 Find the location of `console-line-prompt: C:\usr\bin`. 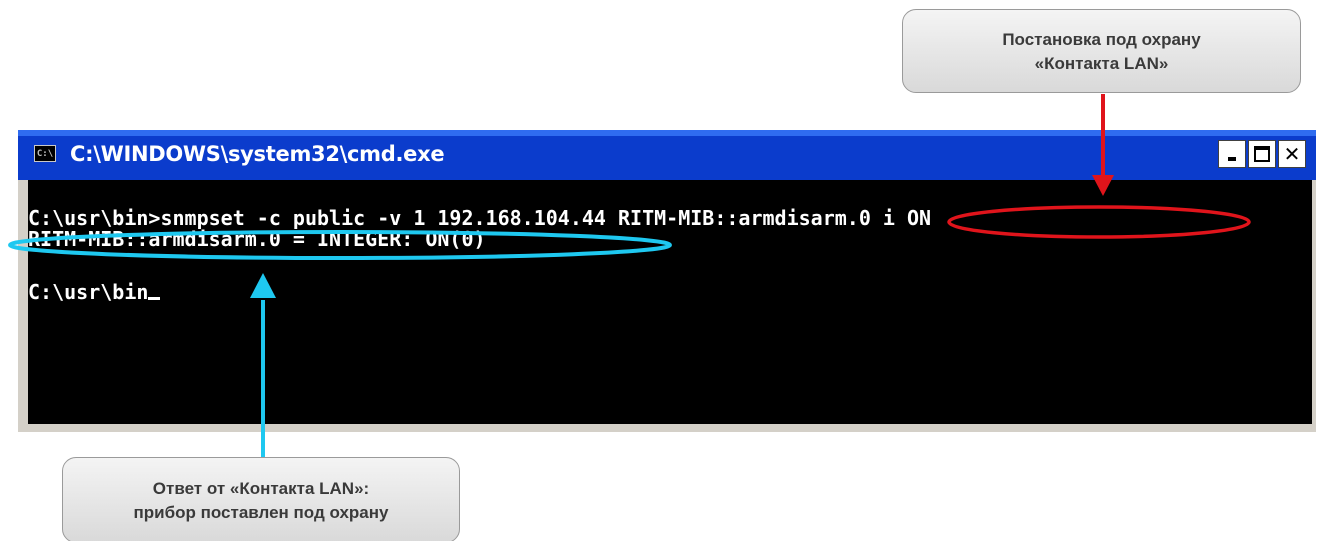

console-line-prompt: C:\usr\bin is located at coordinates (670, 292).